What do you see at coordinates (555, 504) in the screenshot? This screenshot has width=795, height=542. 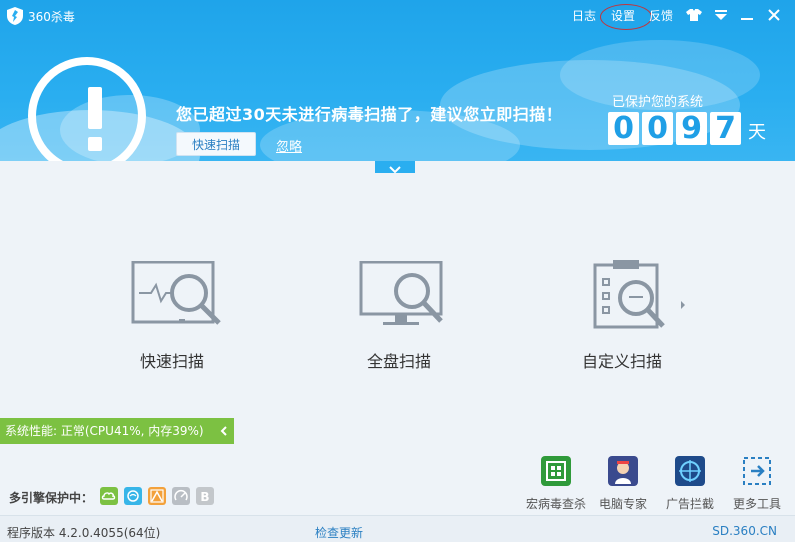 I see `macro-virus-label: 宏病毒查杀` at bounding box center [555, 504].